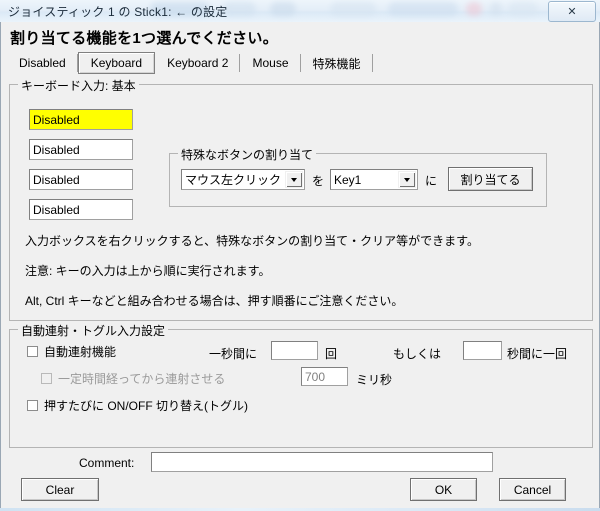  I want to click on tab-strip: Disabled Keyboard Keyboard 2 Mouse 特殊機能, so click(222, 63).